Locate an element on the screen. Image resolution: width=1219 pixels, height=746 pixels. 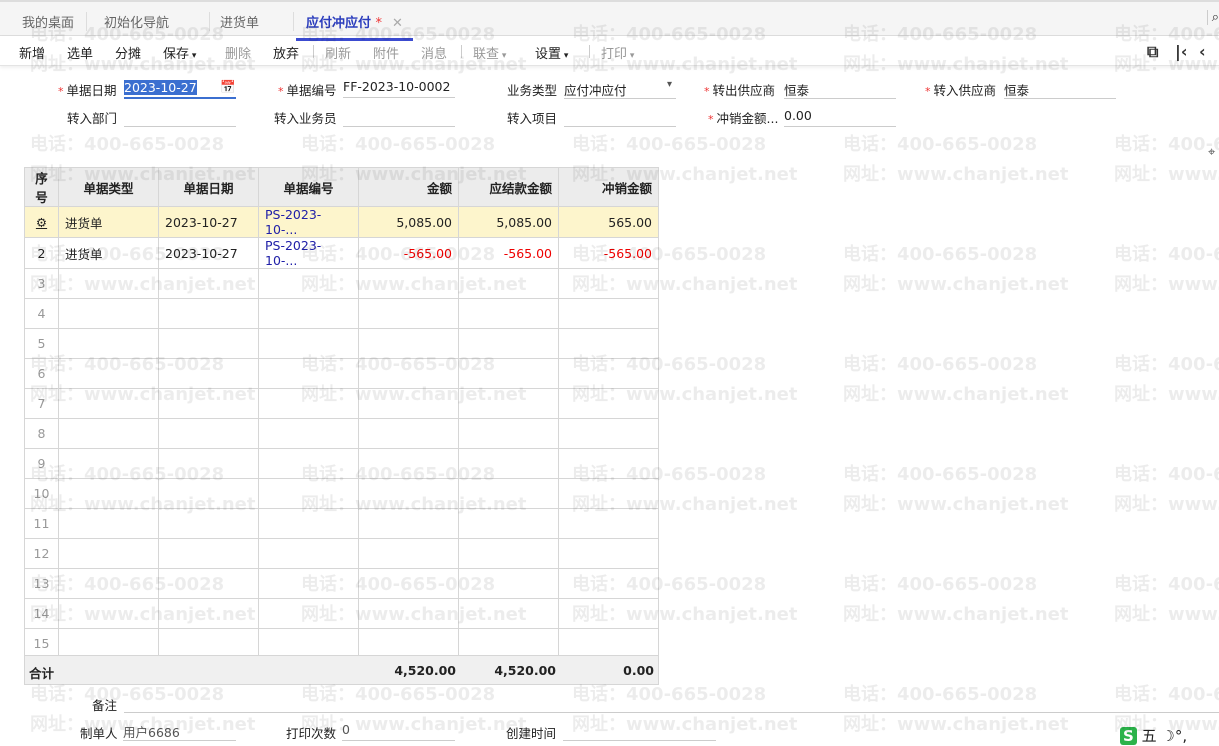
table-row: 11 is located at coordinates (341, 523).